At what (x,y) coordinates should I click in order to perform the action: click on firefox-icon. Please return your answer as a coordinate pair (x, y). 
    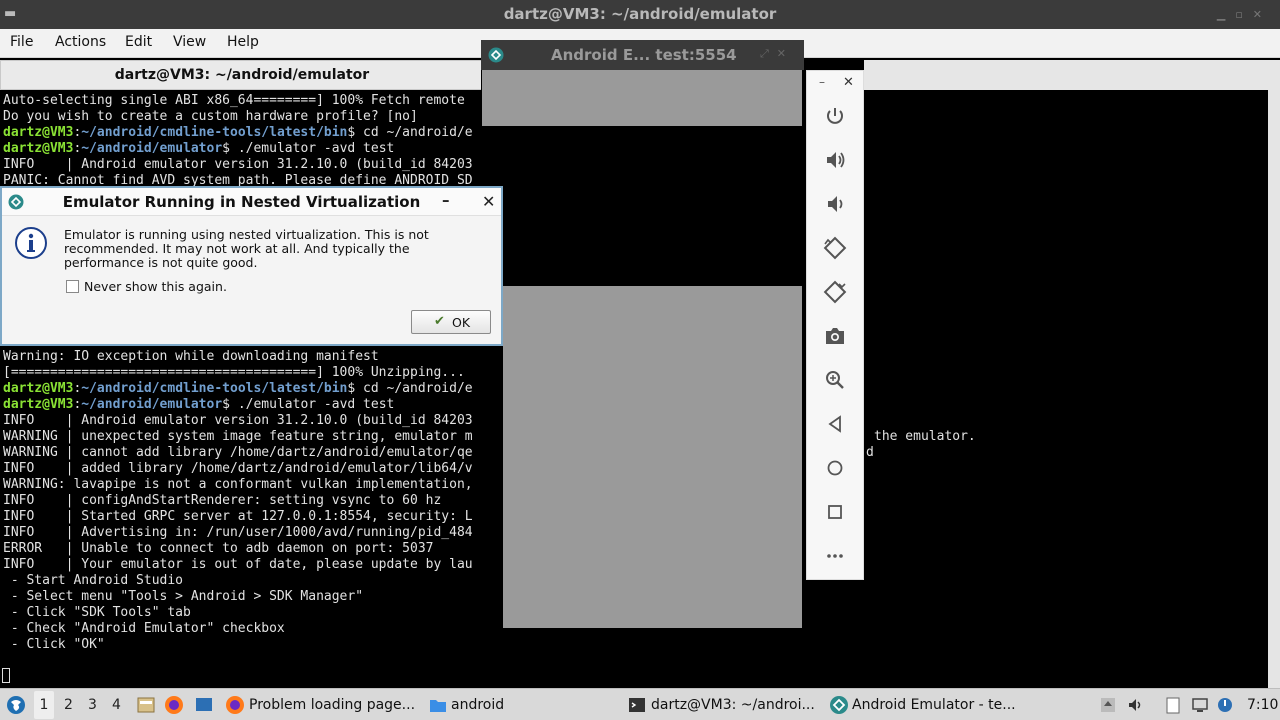
    Looking at the image, I should click on (174, 705).